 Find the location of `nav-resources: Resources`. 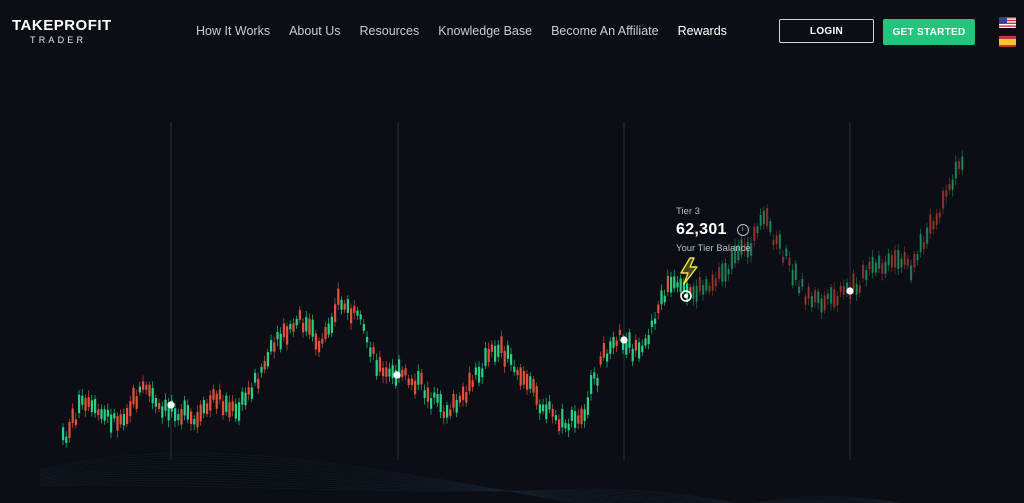

nav-resources: Resources is located at coordinates (390, 31).